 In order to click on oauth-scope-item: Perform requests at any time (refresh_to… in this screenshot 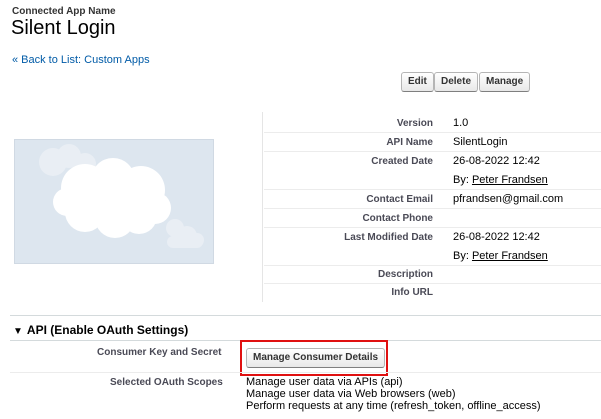, I will do `click(393, 406)`.